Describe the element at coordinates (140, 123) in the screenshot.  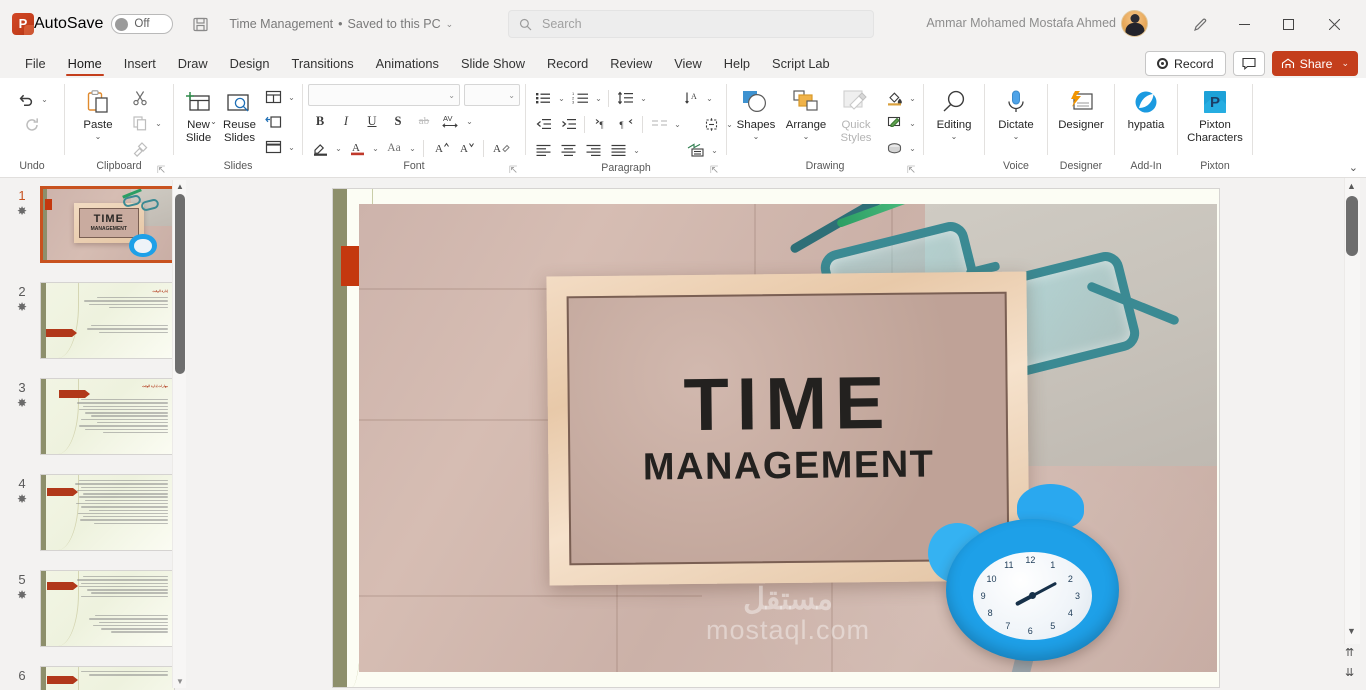
I see `copy-icon` at that location.